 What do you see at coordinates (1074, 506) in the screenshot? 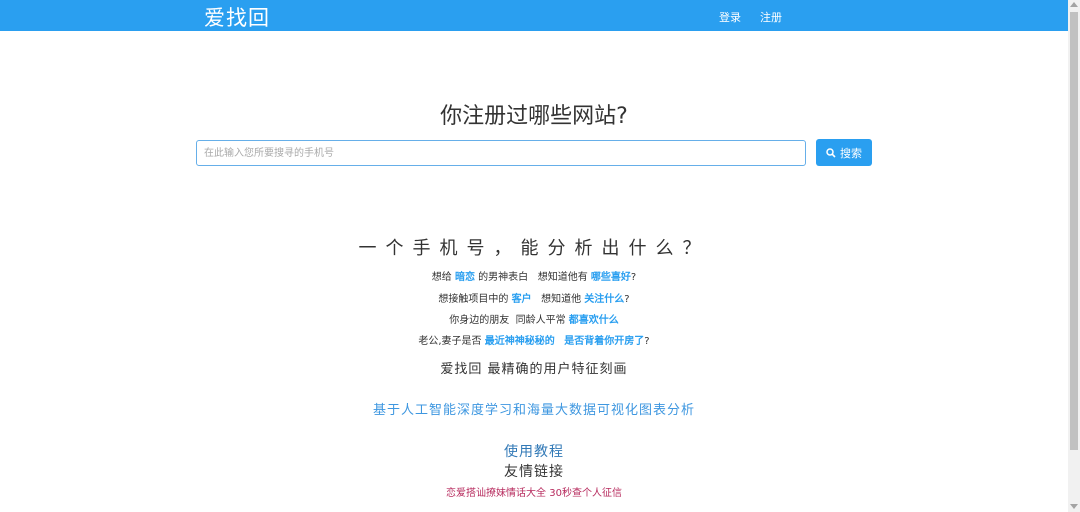
I see `scroll-down-arrow-icon` at bounding box center [1074, 506].